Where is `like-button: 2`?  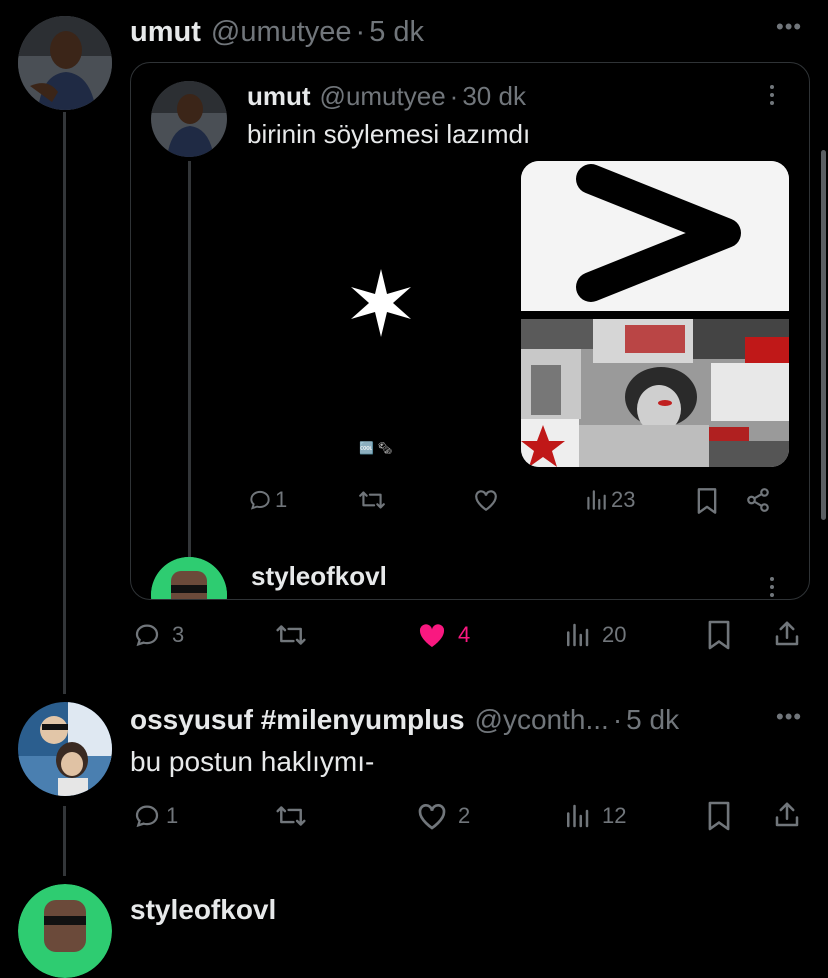
like-button: 2 is located at coordinates (443, 816).